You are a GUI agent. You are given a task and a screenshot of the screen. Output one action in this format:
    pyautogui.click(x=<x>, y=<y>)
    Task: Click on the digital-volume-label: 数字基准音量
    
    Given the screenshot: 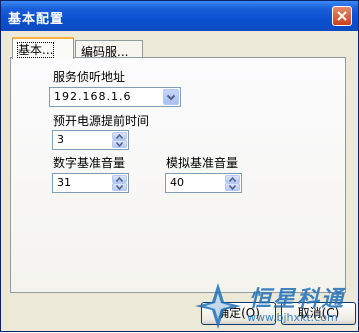 What is the action you would take?
    pyautogui.click(x=89, y=163)
    